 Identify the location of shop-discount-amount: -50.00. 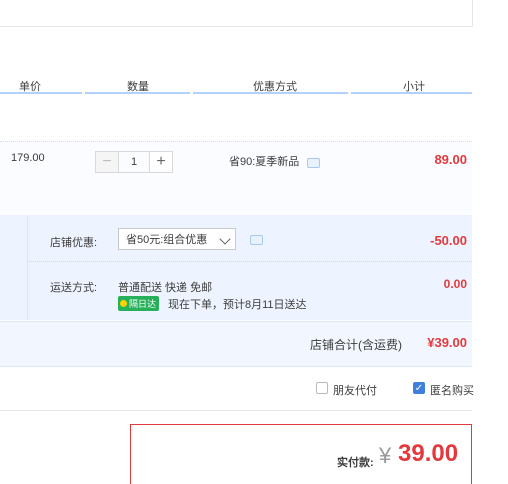
(448, 240).